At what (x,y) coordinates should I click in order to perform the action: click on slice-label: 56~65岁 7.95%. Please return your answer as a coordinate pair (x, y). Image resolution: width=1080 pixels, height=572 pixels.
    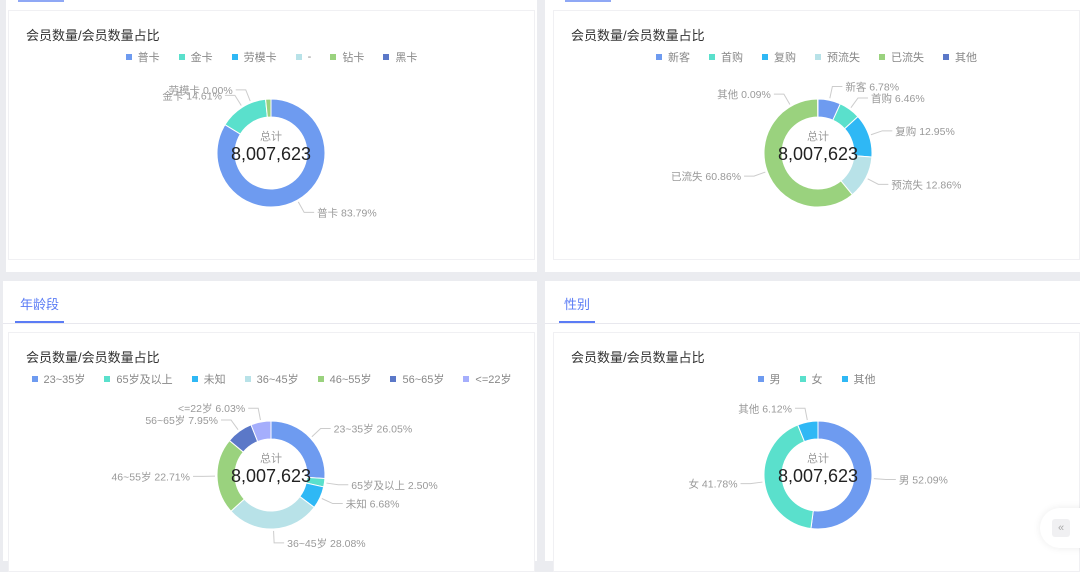
    Looking at the image, I should click on (181, 420).